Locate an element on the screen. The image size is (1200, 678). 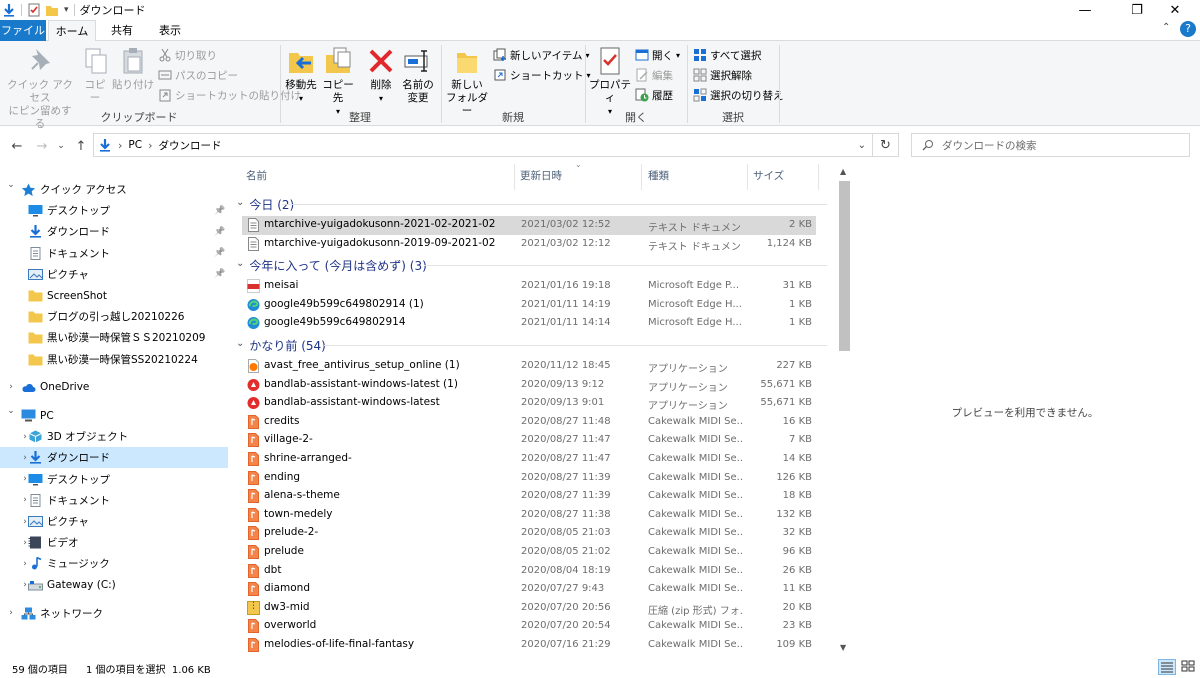
new-item-button: 新しいアイテム ▾ is located at coordinates (541, 55).